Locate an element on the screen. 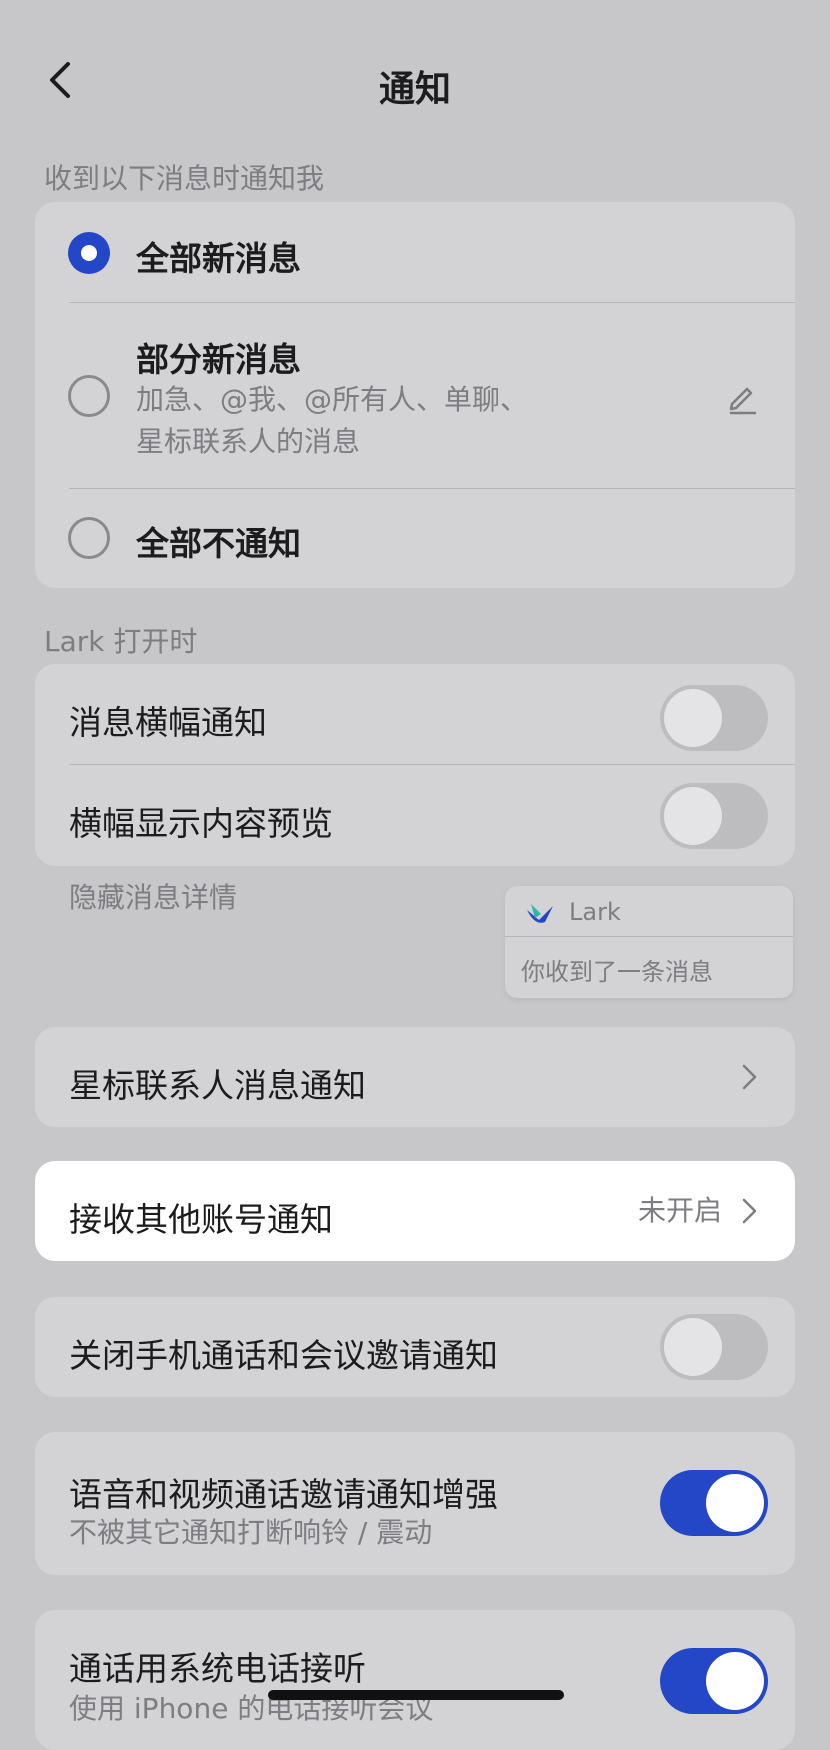 Image resolution: width=830 pixels, height=1750 pixels. banner-notify-toggle is located at coordinates (714, 718).